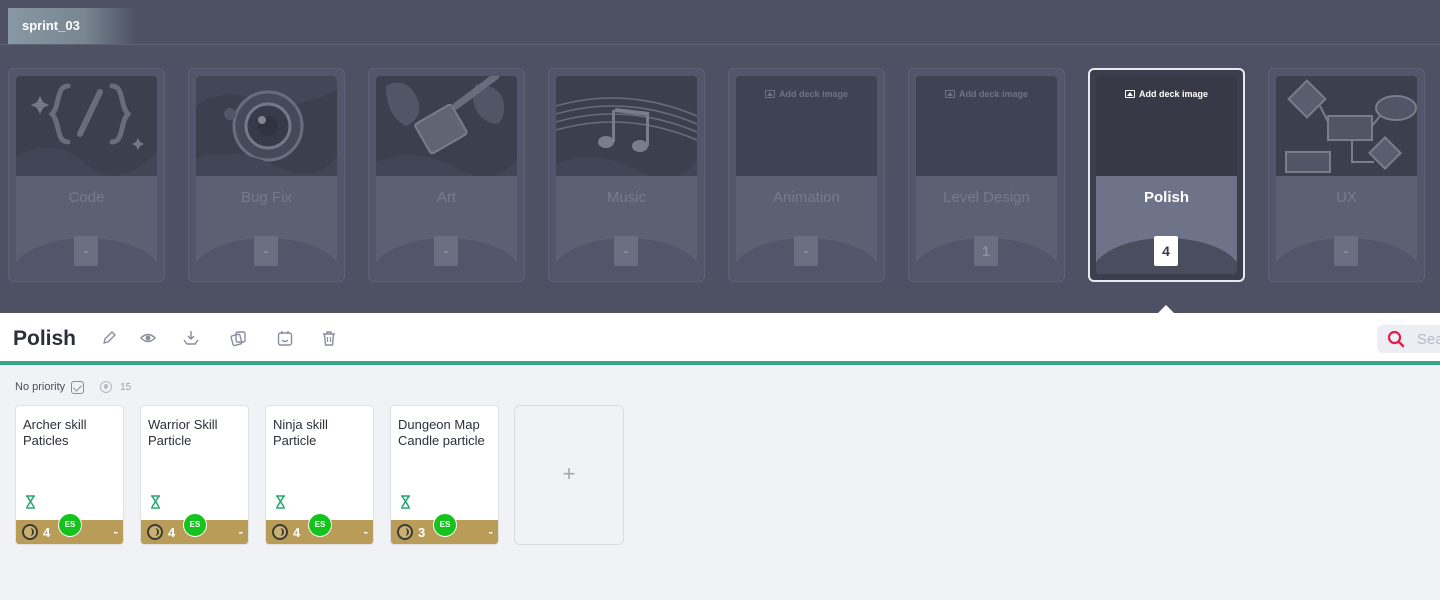 This screenshot has height=600, width=1440. I want to click on deck-name: Music, so click(626, 197).